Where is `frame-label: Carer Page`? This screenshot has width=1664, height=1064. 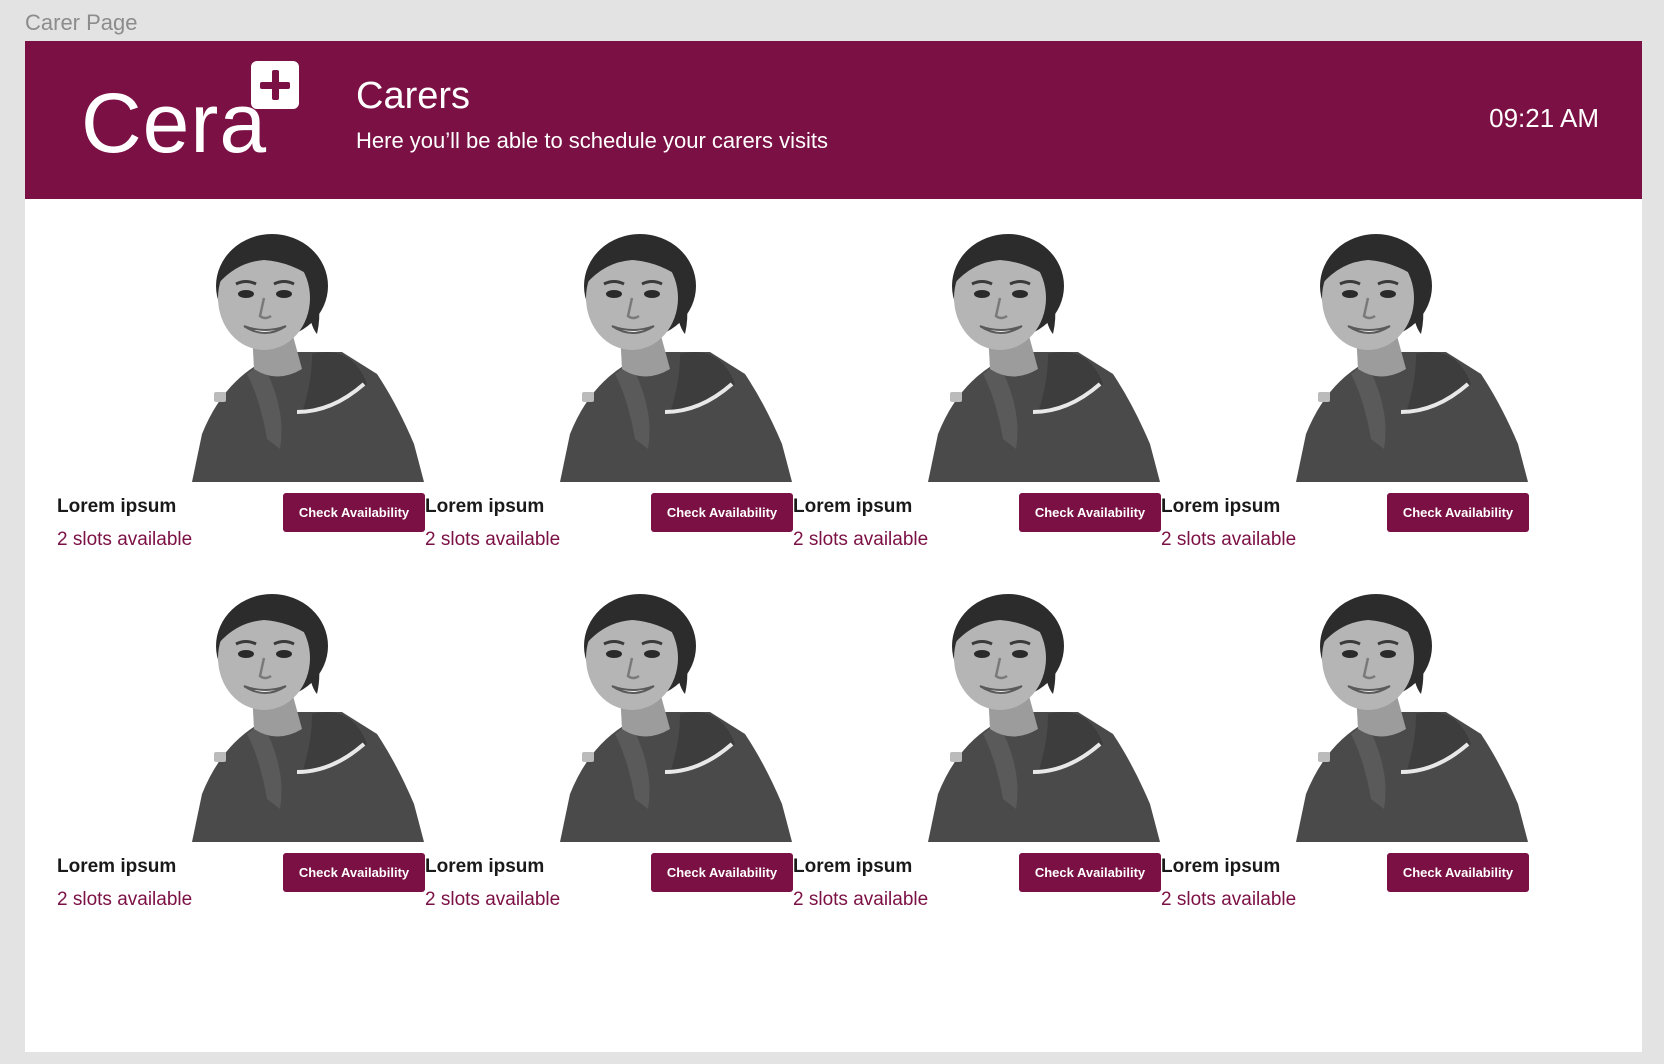
frame-label: Carer Page is located at coordinates (81, 22).